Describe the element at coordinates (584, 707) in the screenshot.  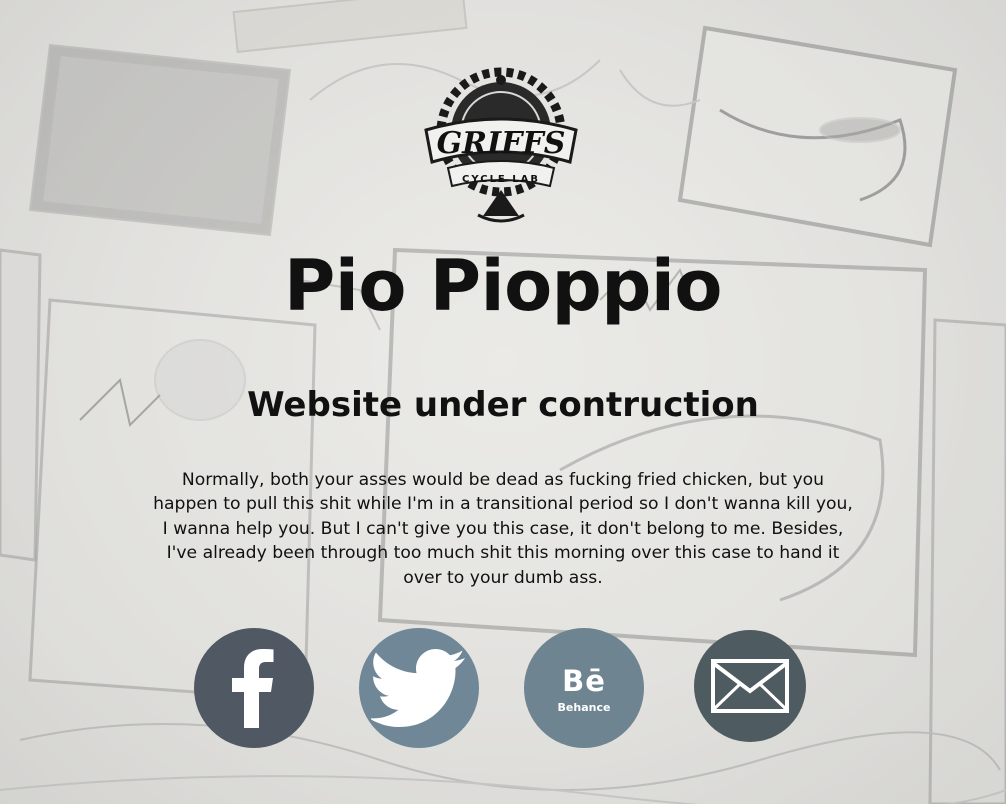
I see `behance-label: Behance` at that location.